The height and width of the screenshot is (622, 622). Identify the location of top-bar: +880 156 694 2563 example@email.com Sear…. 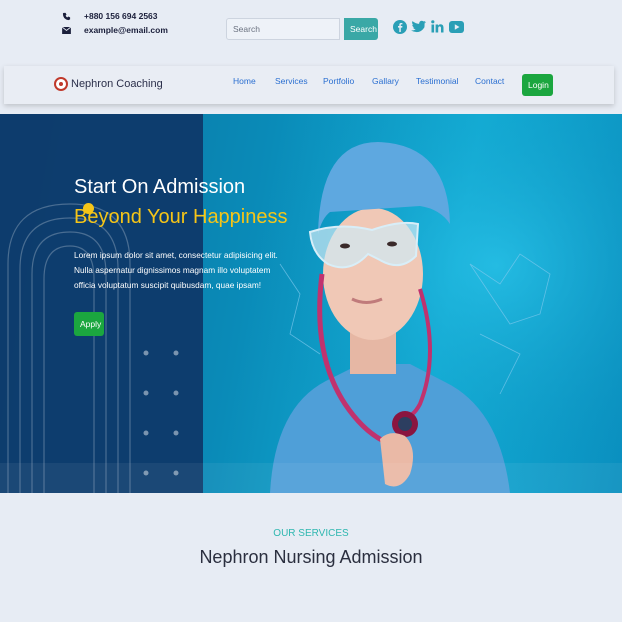
(311, 31).